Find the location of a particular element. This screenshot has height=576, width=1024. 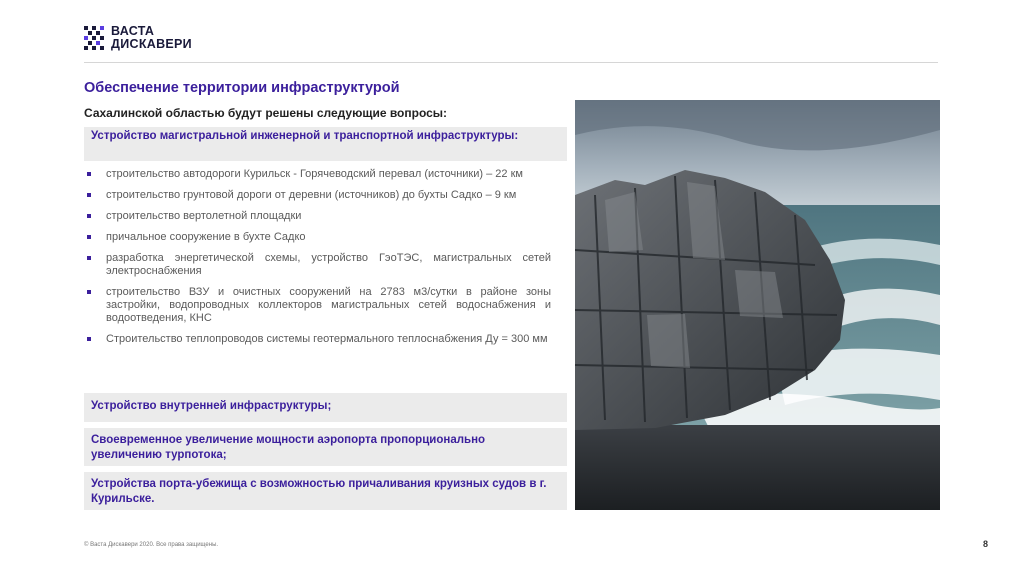

section-box-internal-infrastructure: Устройство внутренней инфраструктуры; is located at coordinates (325, 407).